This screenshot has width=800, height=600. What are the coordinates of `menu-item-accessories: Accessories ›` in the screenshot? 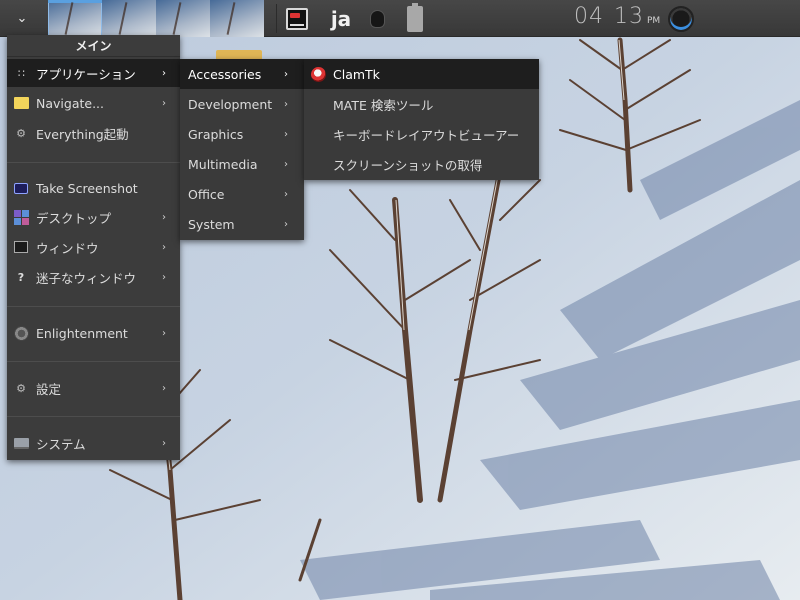 It's located at (242, 74).